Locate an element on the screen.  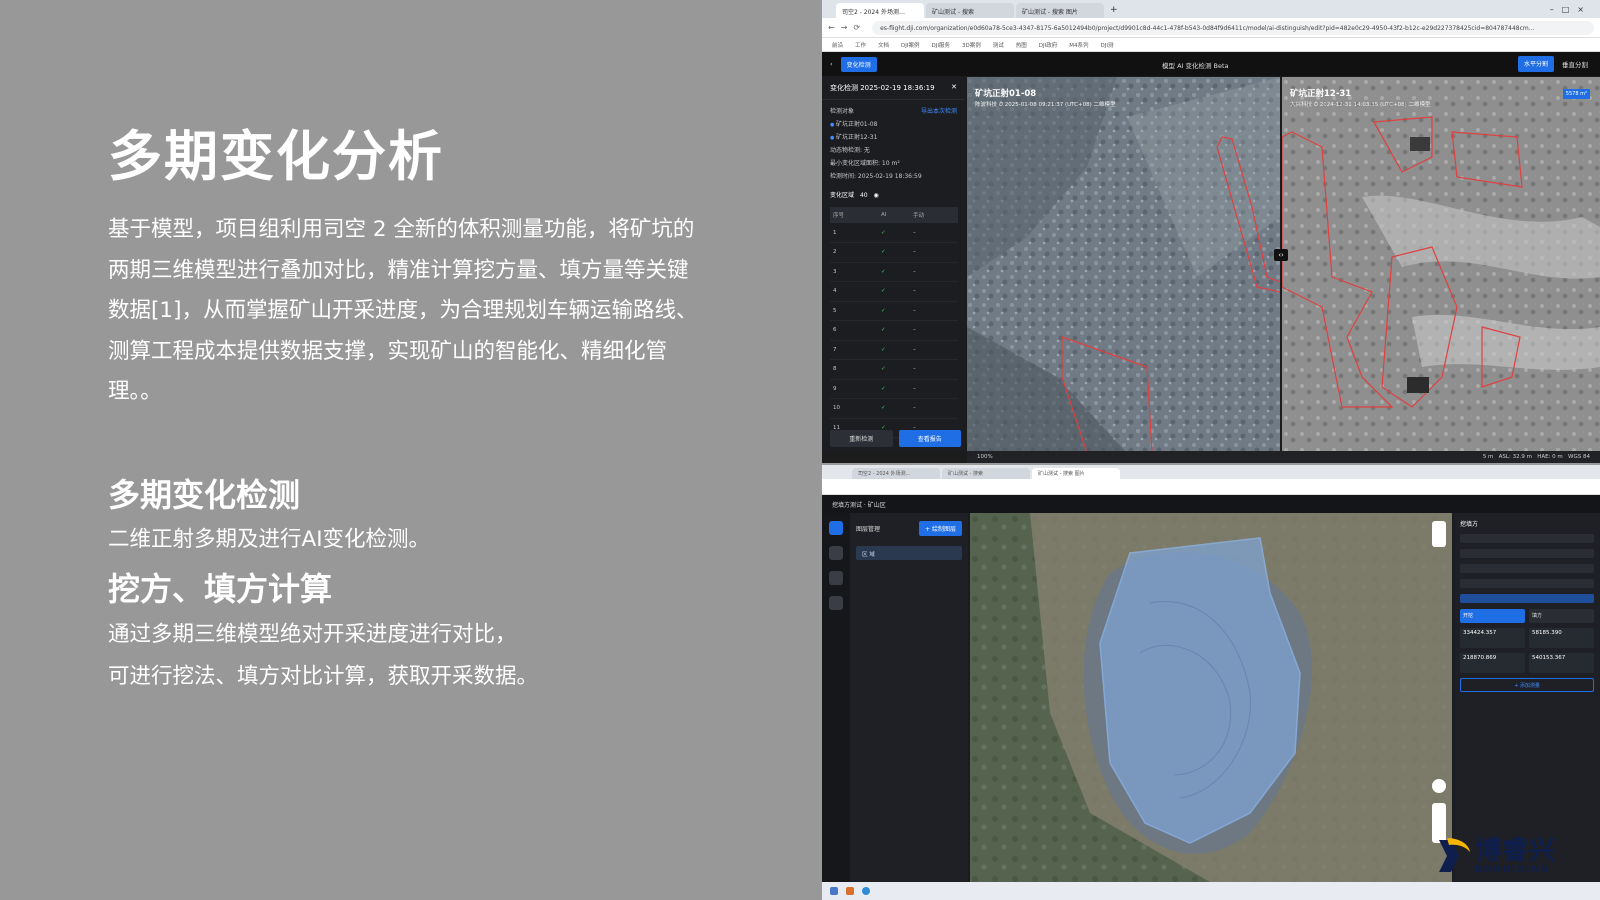
bookmark-item: DJI政府 is located at coordinates (1048, 45).